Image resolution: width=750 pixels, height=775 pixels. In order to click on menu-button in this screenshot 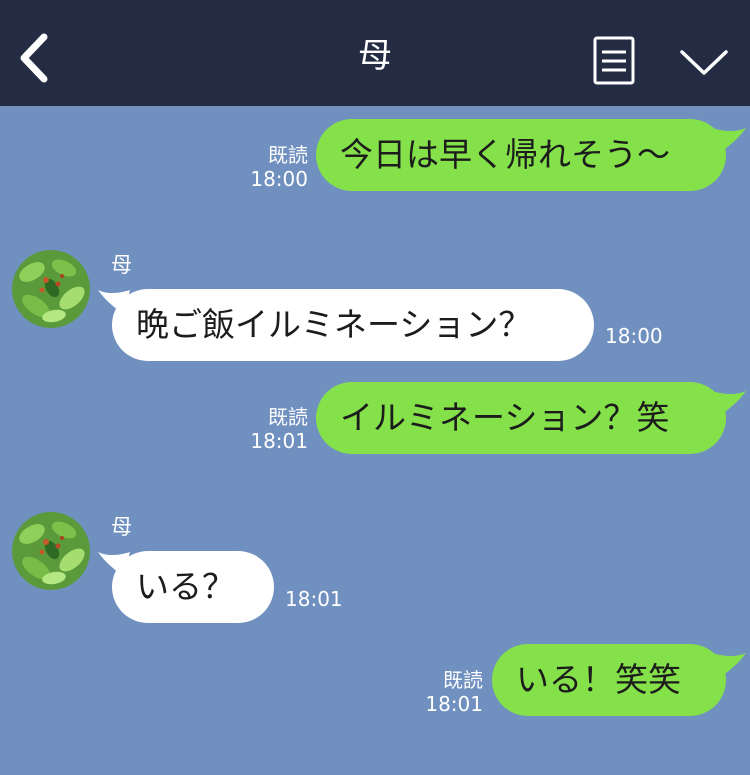, I will do `click(614, 61)`.